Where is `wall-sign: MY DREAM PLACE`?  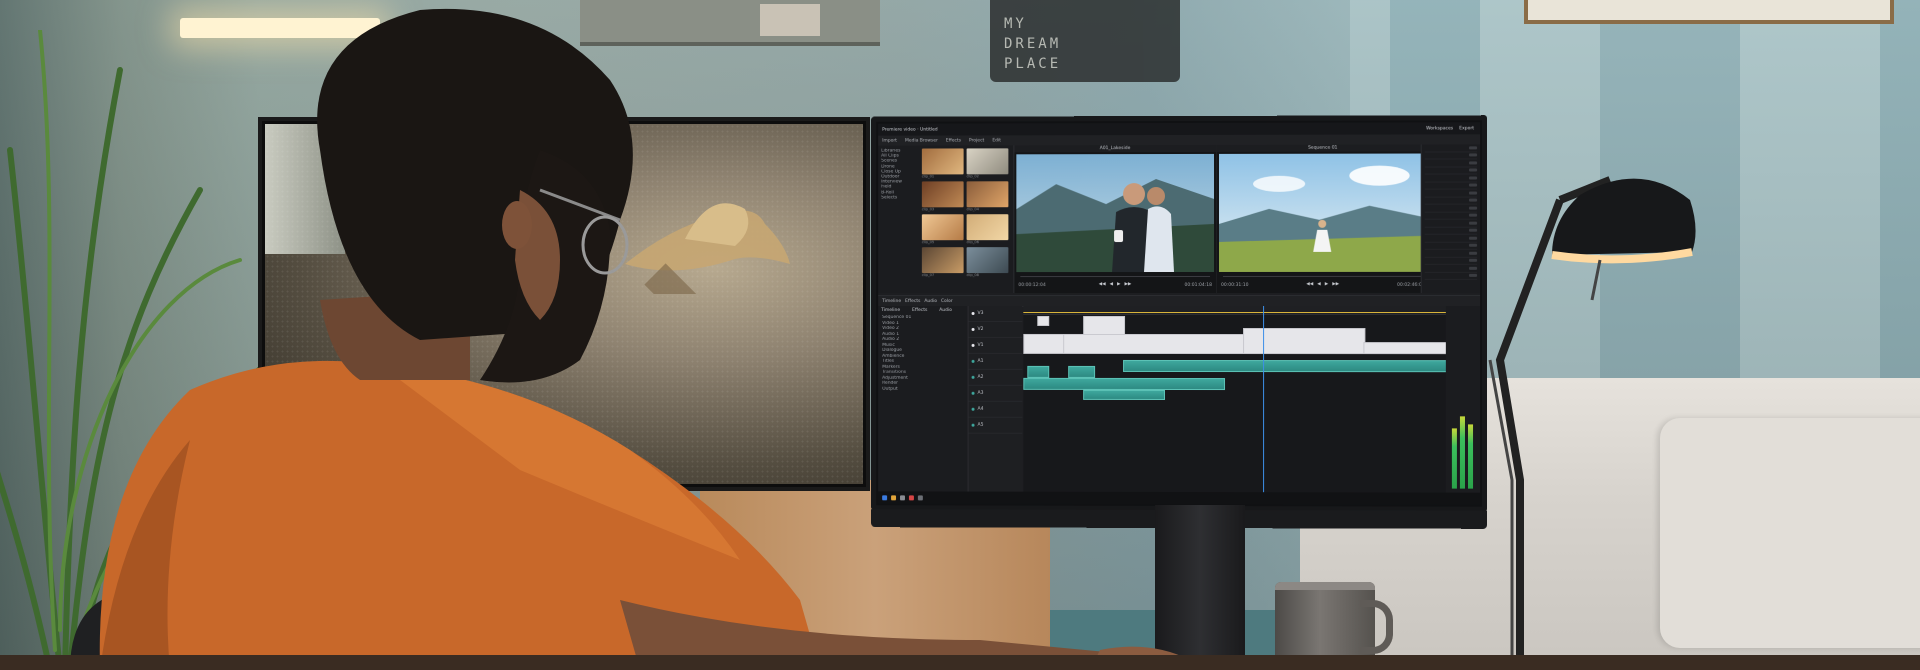
wall-sign: MY DREAM PLACE is located at coordinates (1085, 41).